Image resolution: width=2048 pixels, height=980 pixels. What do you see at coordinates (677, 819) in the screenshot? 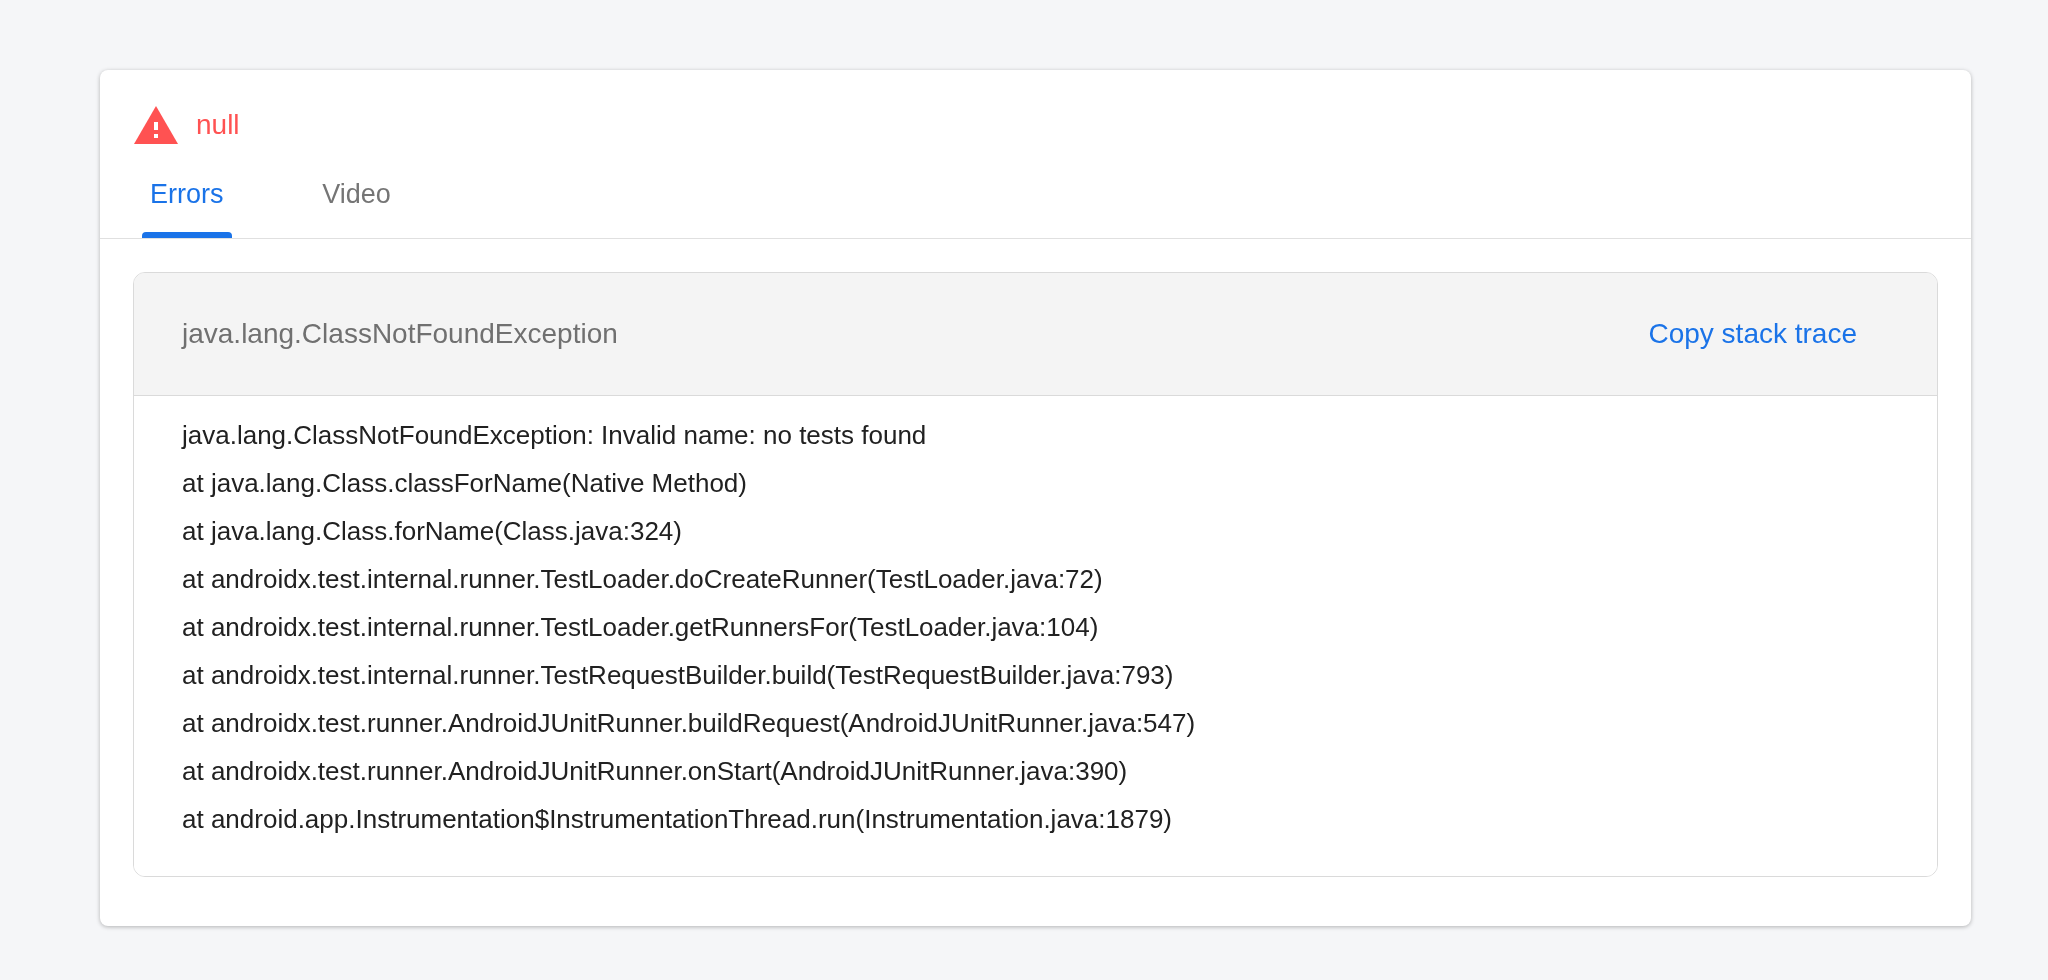
I see `stack-trace-line: at android.app.Instrumentation$InstrumentationThread.run(Instrumentation.java:1879)` at bounding box center [677, 819].